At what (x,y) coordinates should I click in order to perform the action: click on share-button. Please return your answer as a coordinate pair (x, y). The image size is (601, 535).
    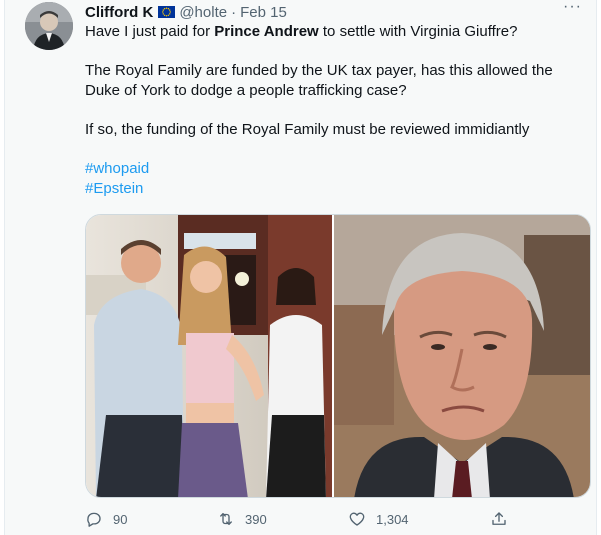
    Looking at the image, I should click on (499, 519).